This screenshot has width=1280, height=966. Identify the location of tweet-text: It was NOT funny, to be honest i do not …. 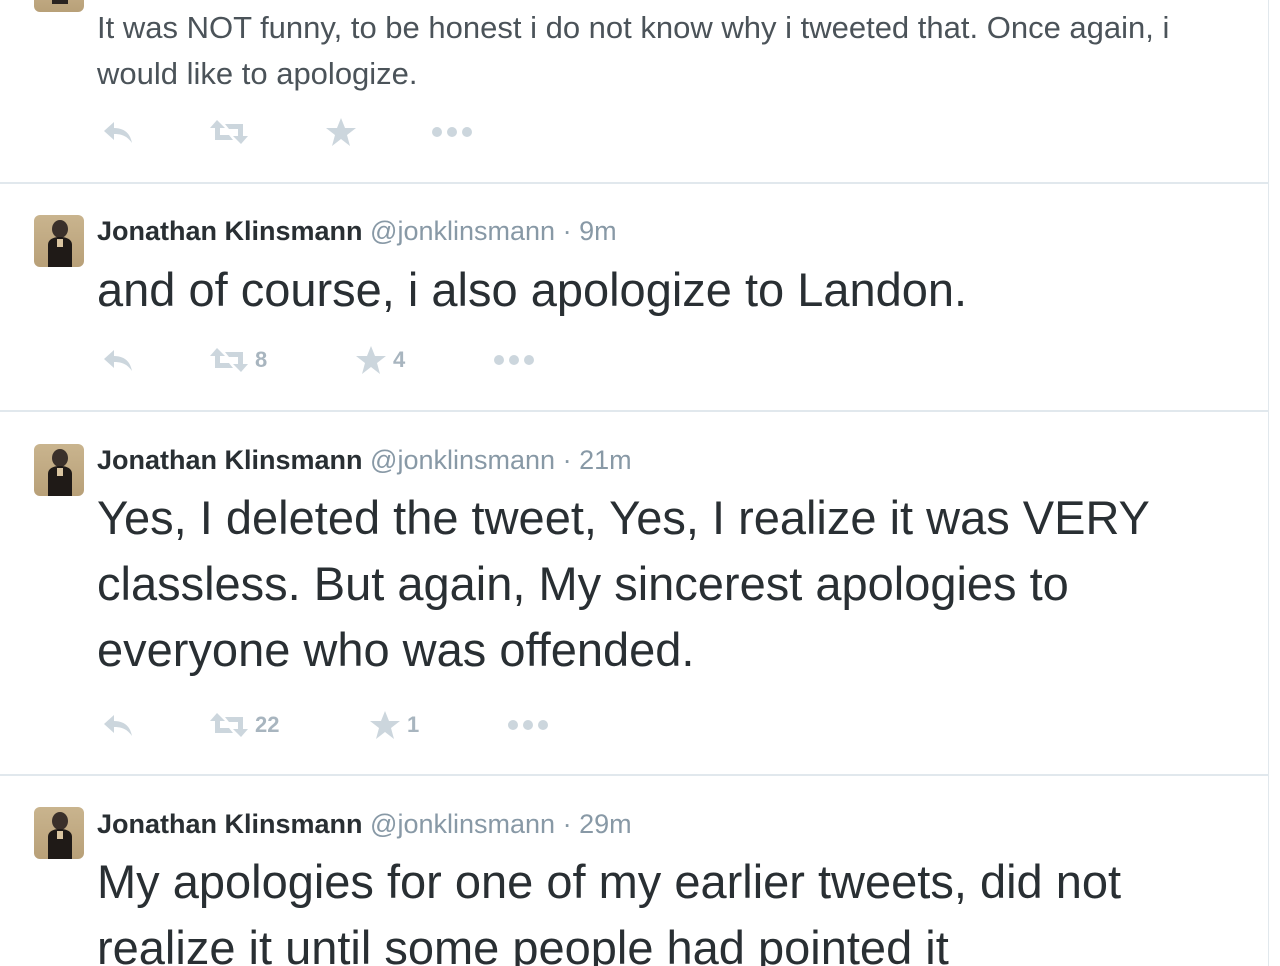
(633, 50).